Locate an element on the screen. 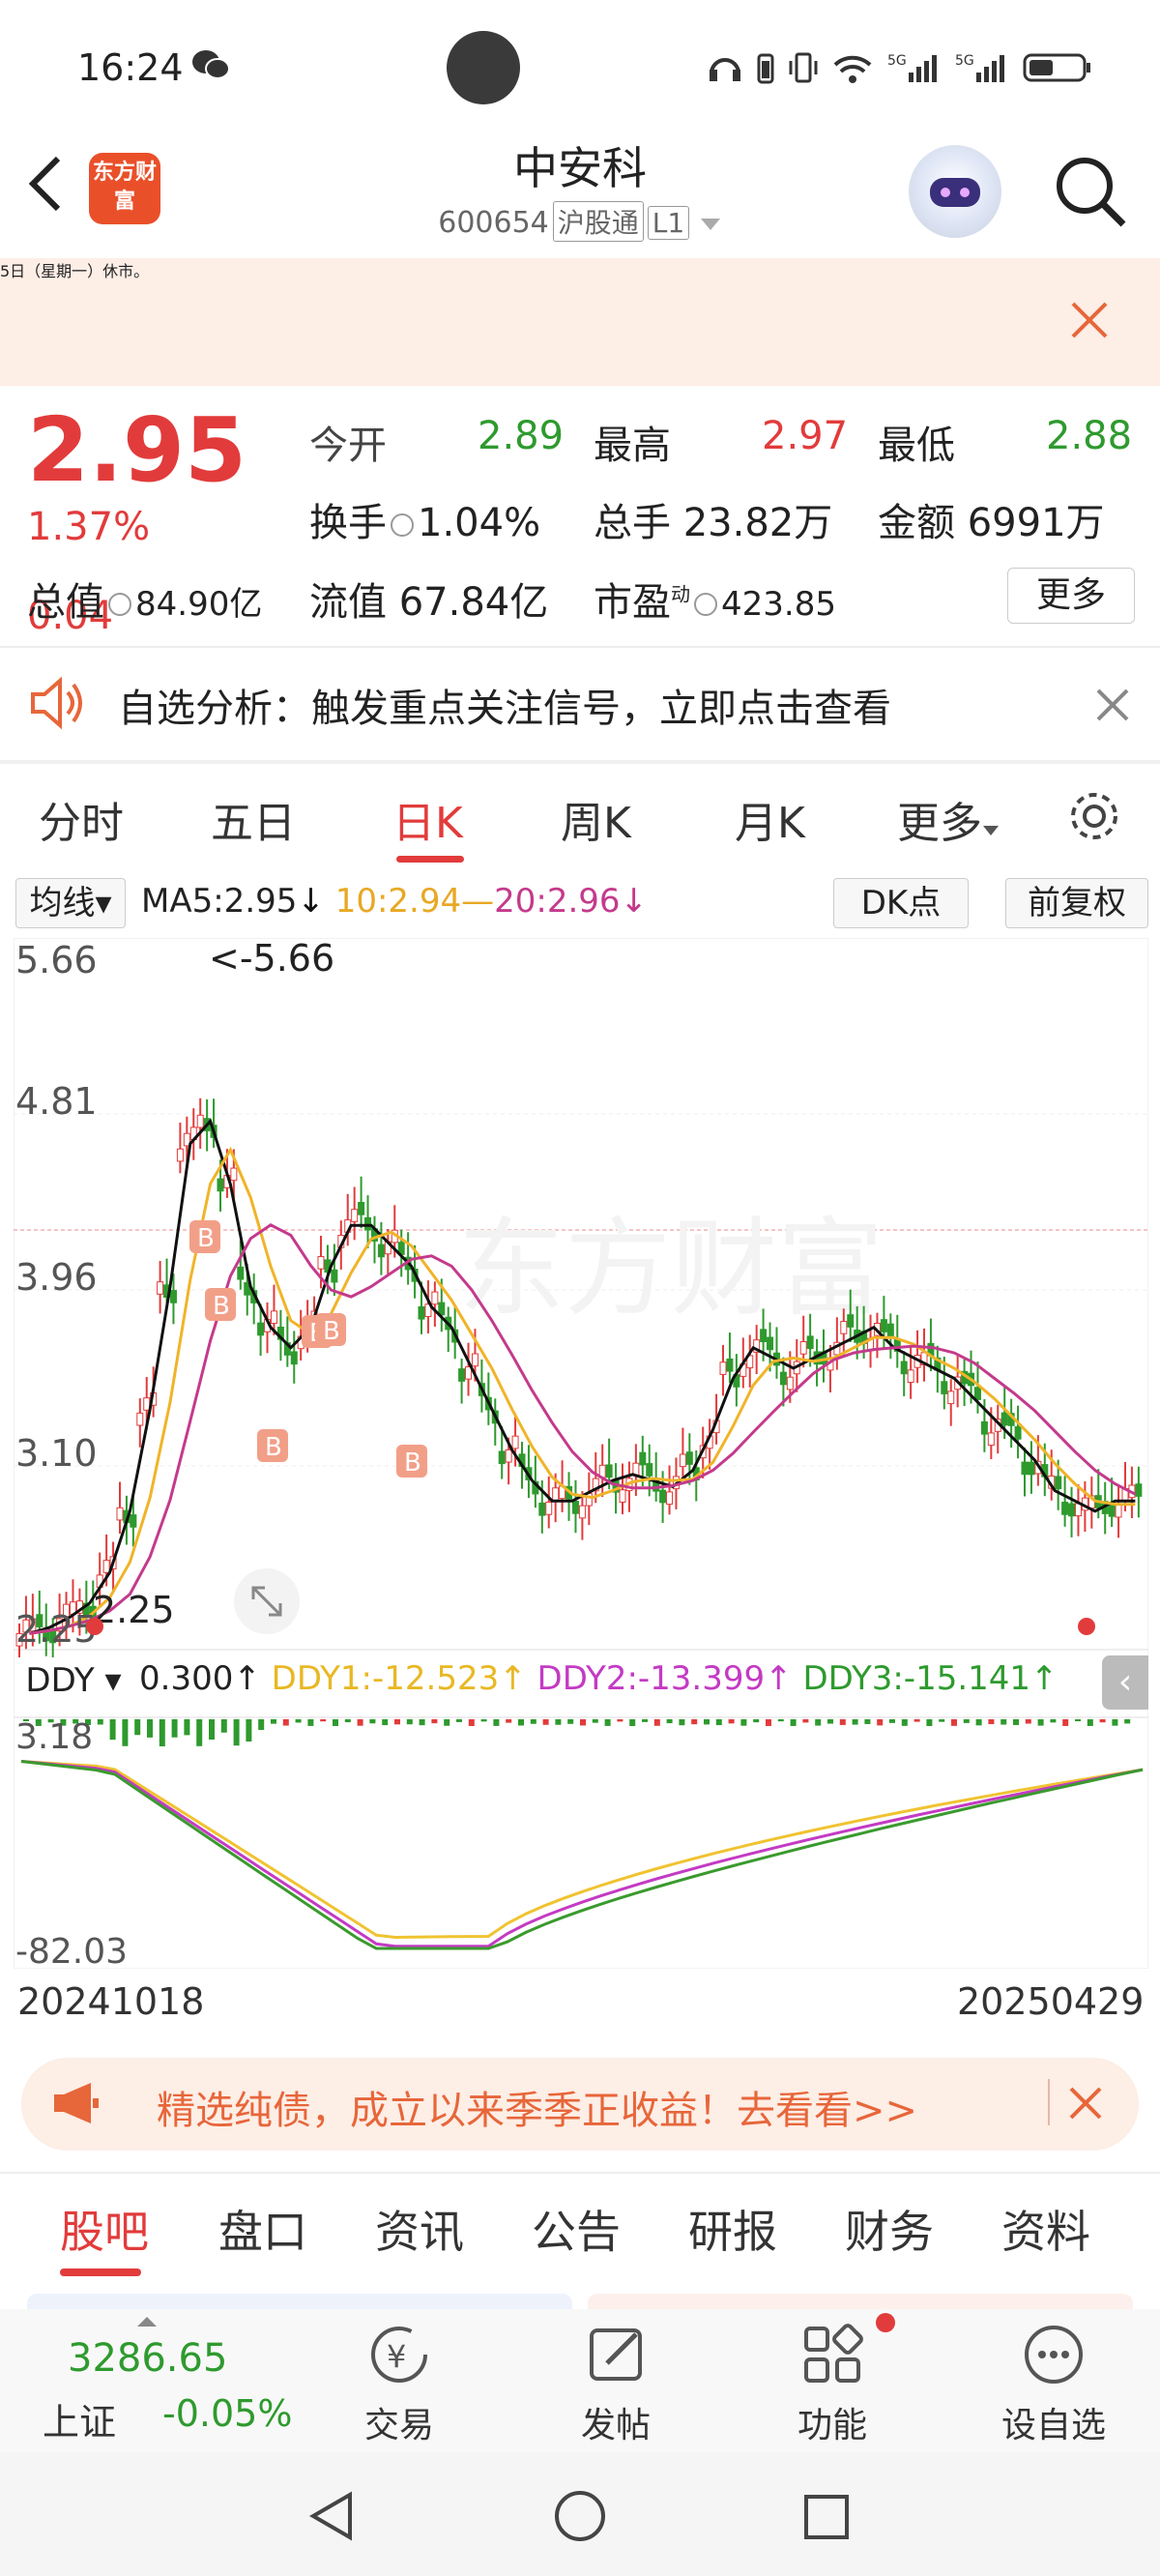  open-row: 今开 is located at coordinates (348, 442).